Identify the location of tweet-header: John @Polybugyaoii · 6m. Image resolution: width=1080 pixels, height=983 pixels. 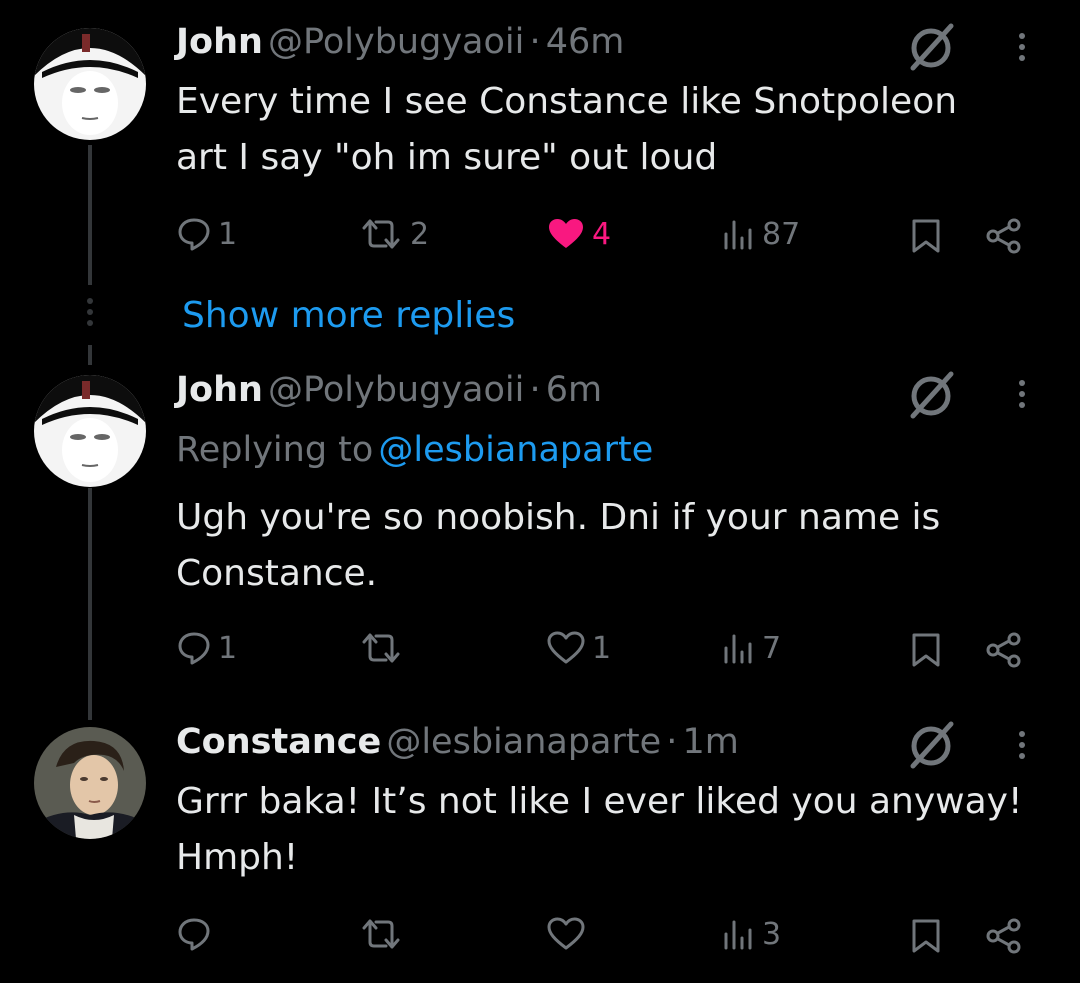
(389, 390).